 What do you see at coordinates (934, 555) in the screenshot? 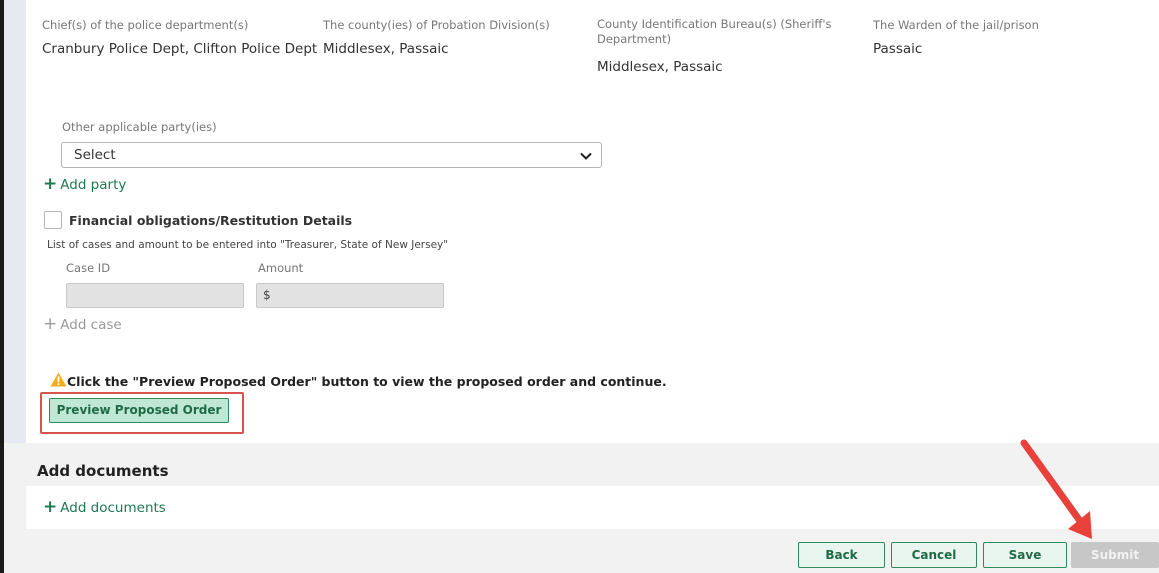
I see `cancel-button: Cancel` at bounding box center [934, 555].